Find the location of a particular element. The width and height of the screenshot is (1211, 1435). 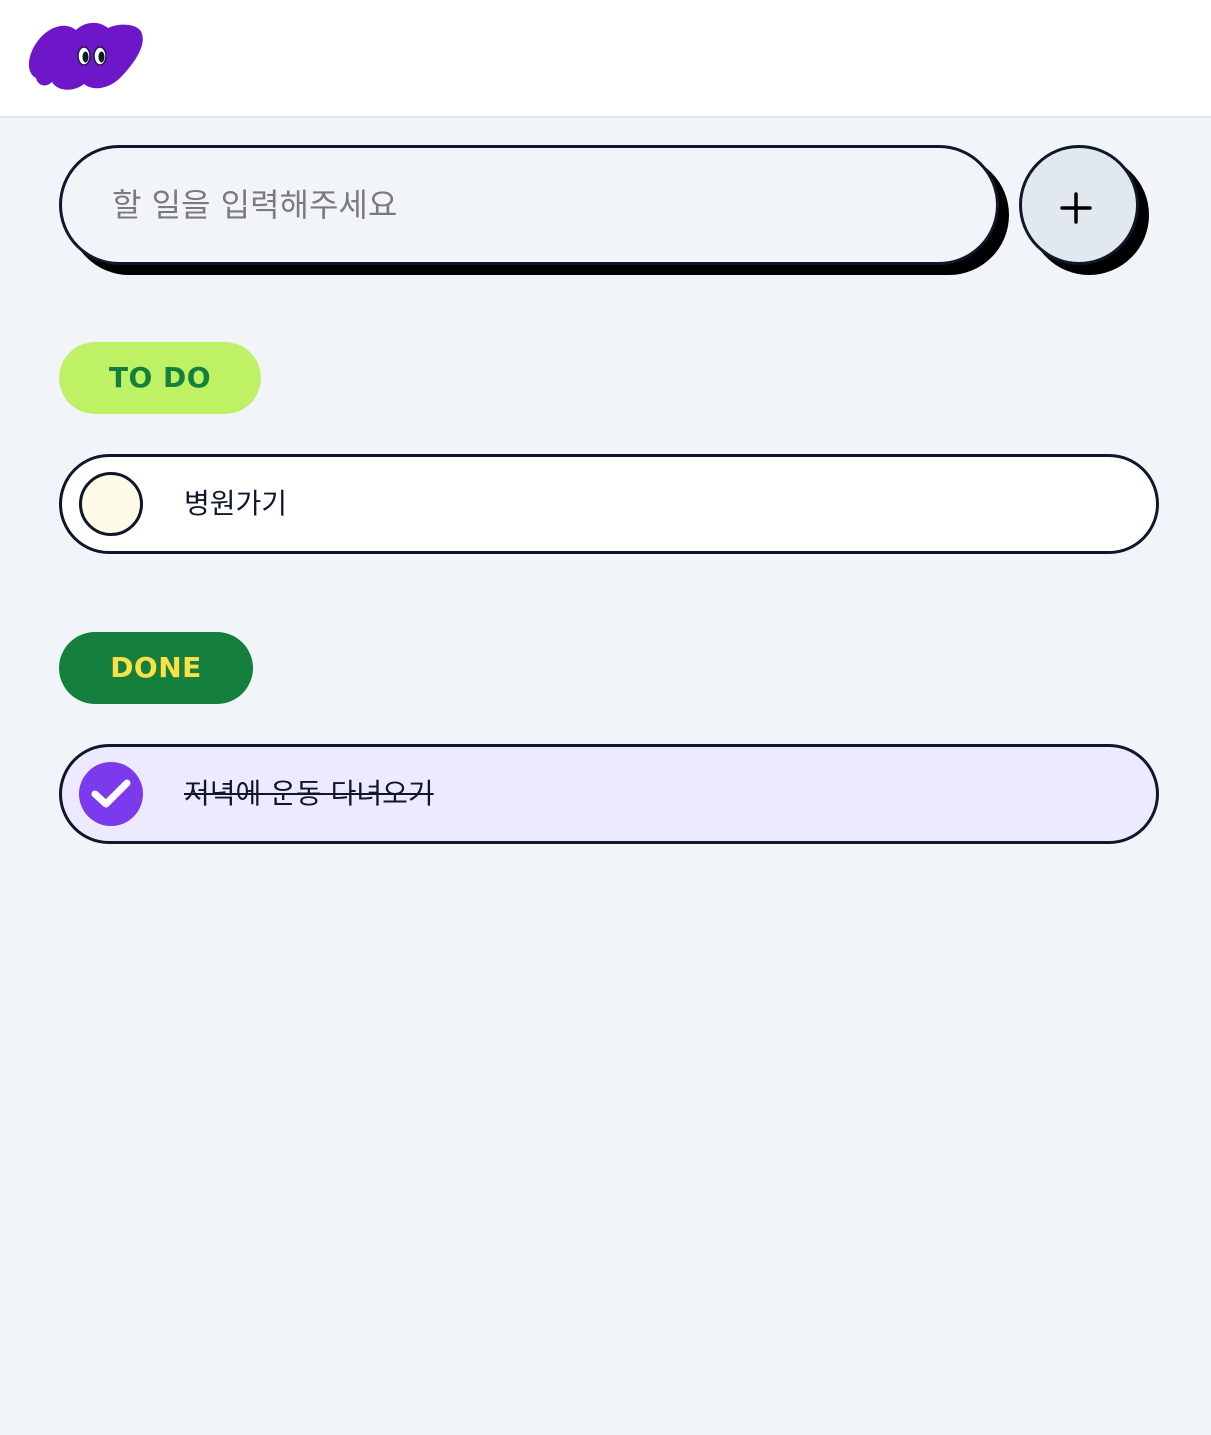

todo-item: 병원가기 is located at coordinates (609, 504).